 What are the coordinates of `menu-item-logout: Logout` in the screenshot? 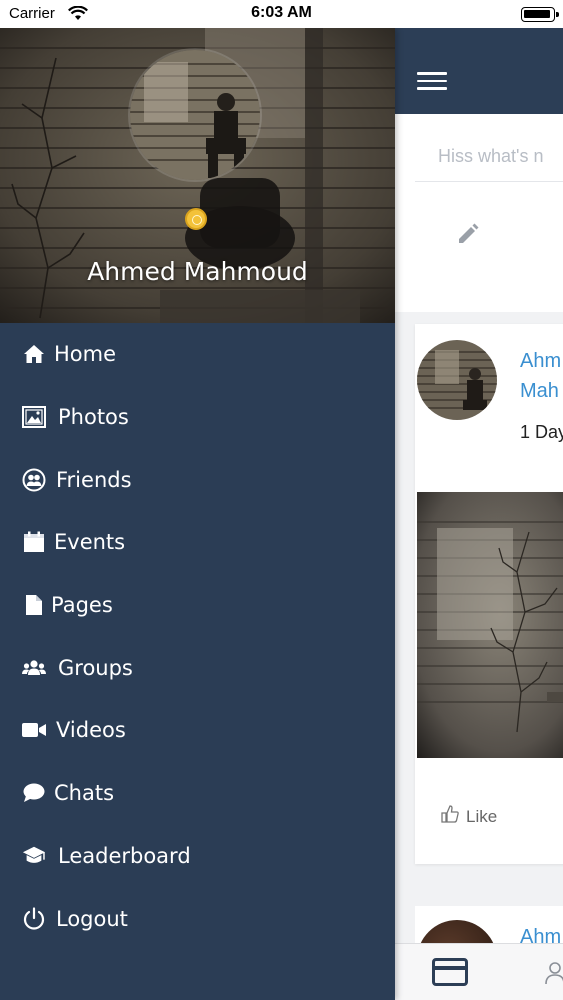 It's located at (197, 918).